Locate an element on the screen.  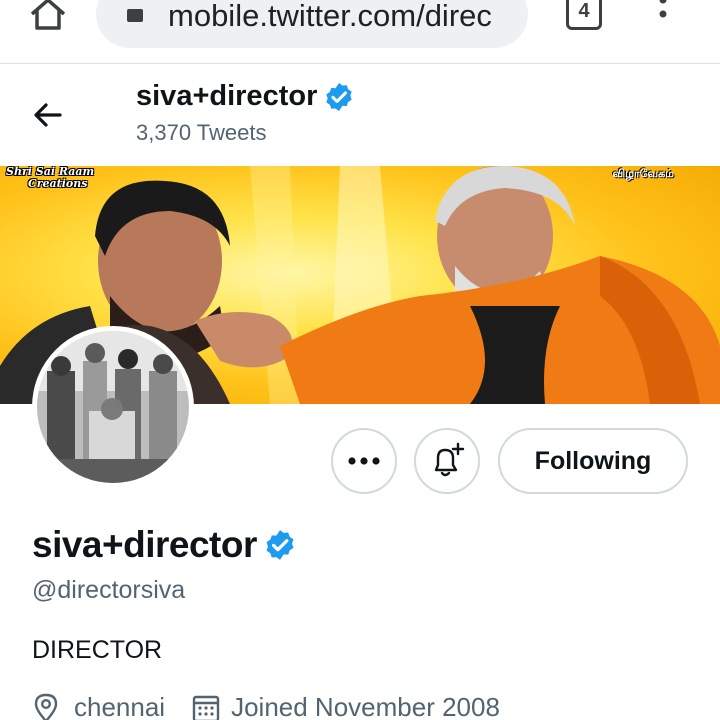
browser-toolbar: mobile.twitter.com/direc 4 is located at coordinates (360, 32).